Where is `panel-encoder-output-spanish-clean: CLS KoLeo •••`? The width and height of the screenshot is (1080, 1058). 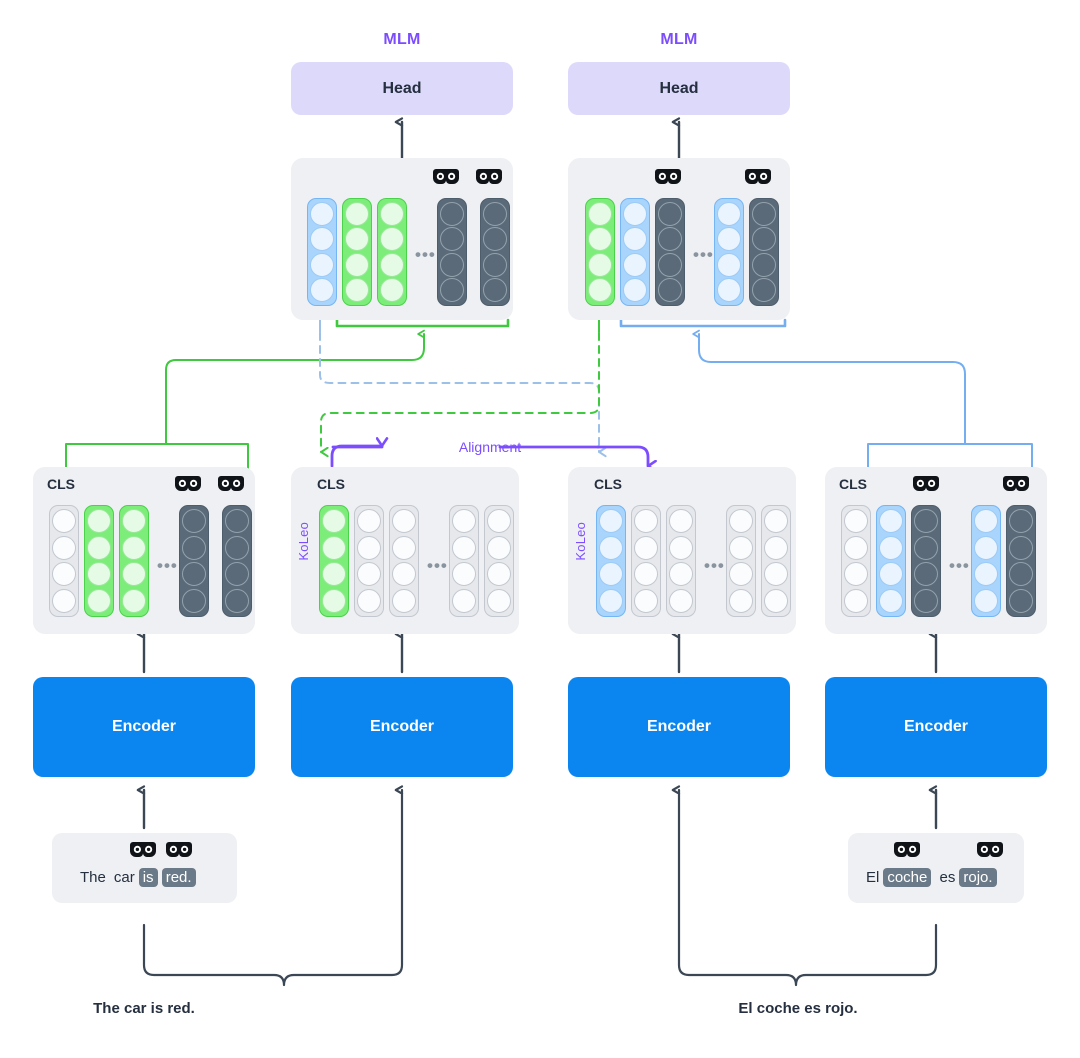
panel-encoder-output-spanish-clean: CLS KoLeo ••• is located at coordinates (682, 550).